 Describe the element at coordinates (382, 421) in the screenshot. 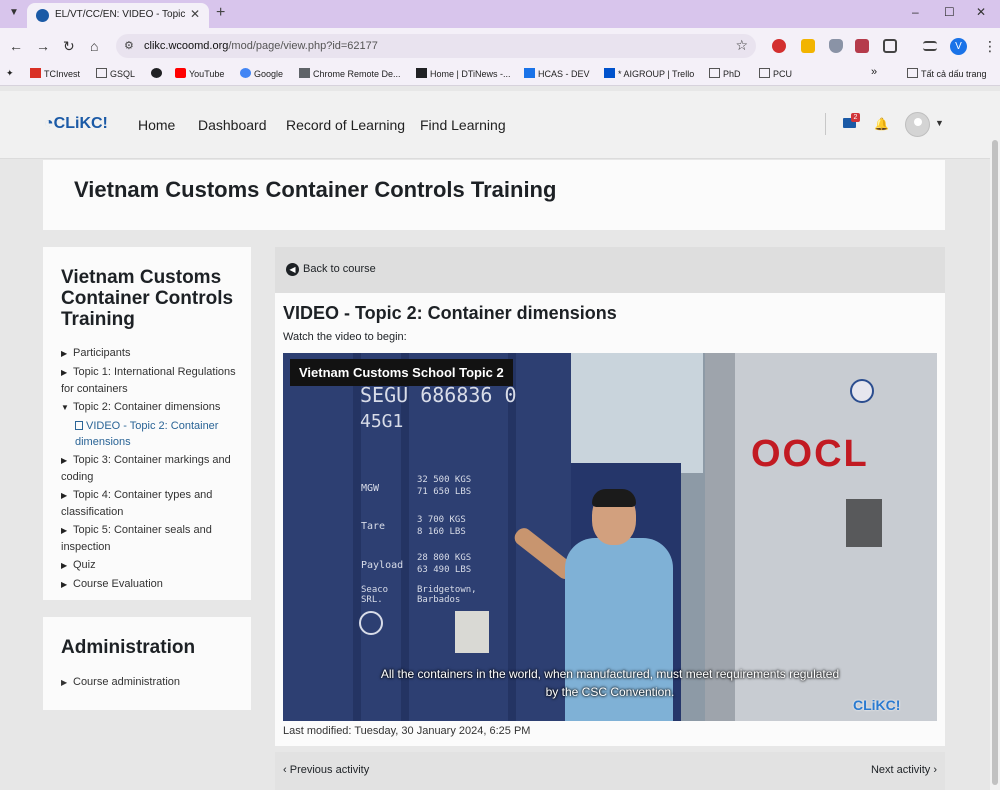

I see `container-type-code: 45G1` at that location.